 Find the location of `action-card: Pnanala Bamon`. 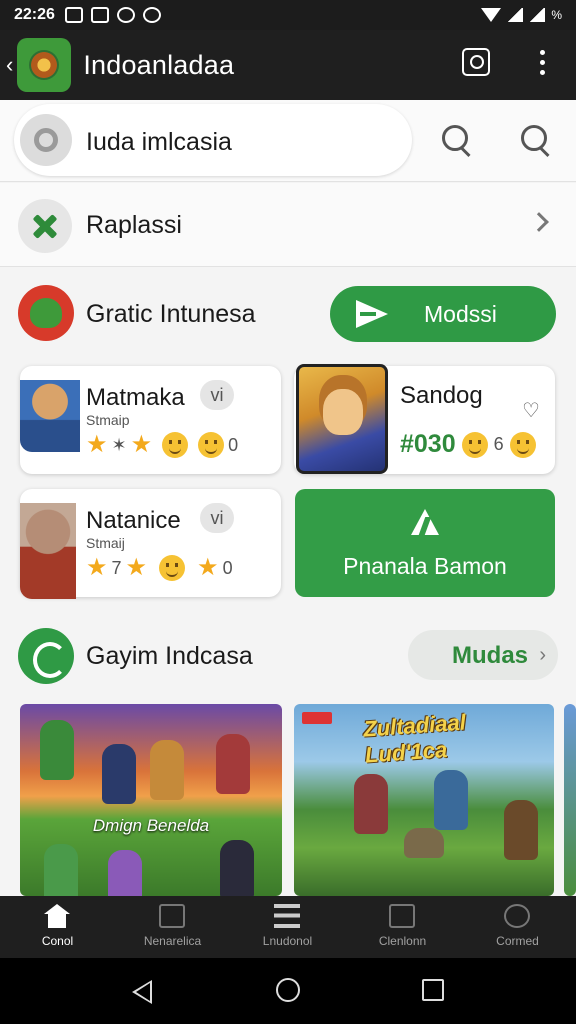

action-card: Pnanala Bamon is located at coordinates (425, 543).